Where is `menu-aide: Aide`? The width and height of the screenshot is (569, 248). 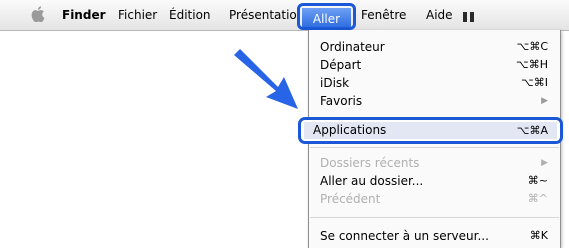
menu-aide: Aide is located at coordinates (439, 15).